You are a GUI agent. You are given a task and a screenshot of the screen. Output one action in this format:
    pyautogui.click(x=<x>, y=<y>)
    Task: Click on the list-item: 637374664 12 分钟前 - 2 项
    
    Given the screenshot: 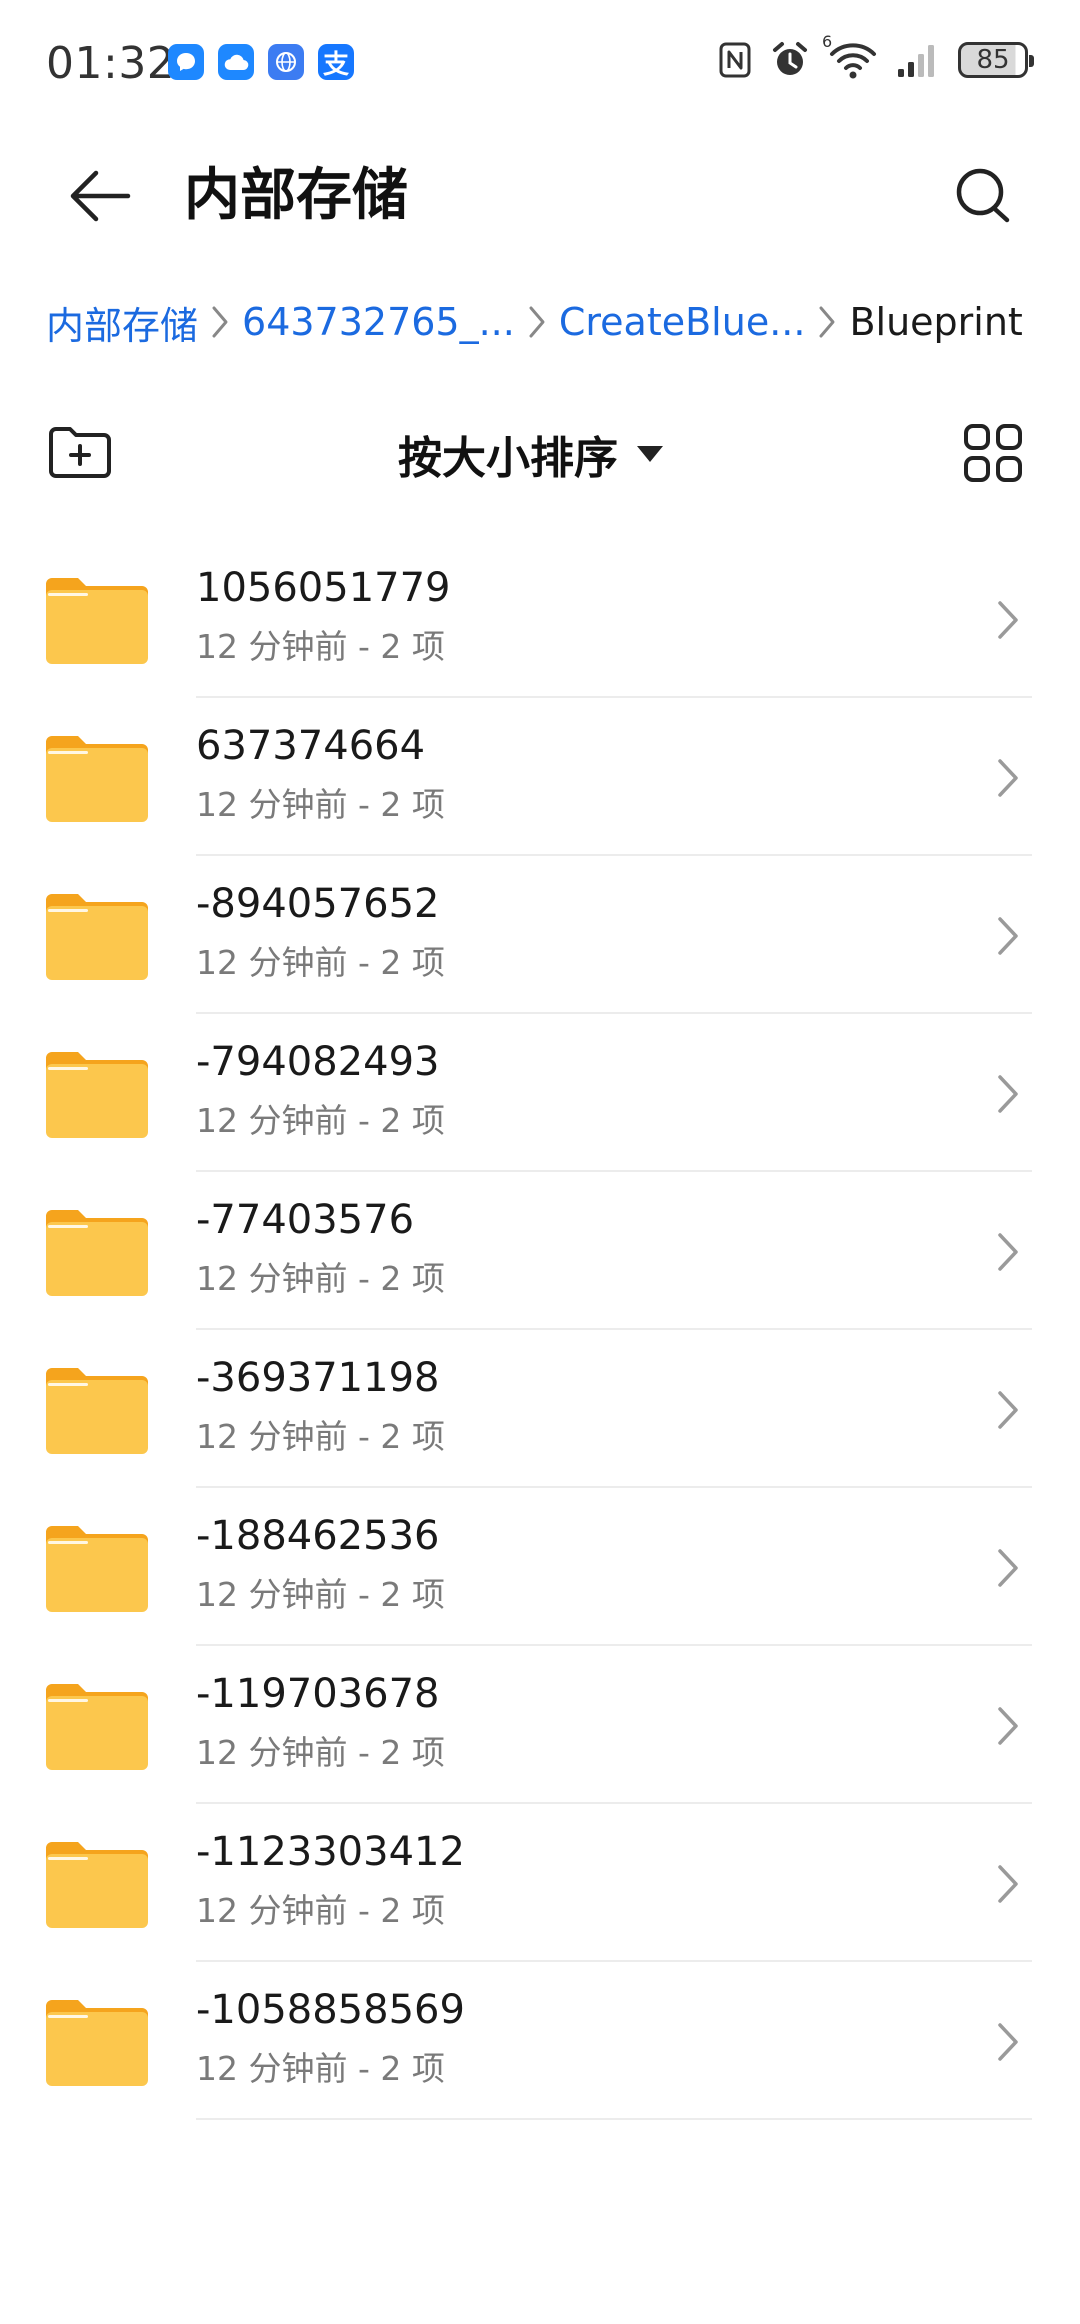 What is the action you would take?
    pyautogui.click(x=540, y=777)
    